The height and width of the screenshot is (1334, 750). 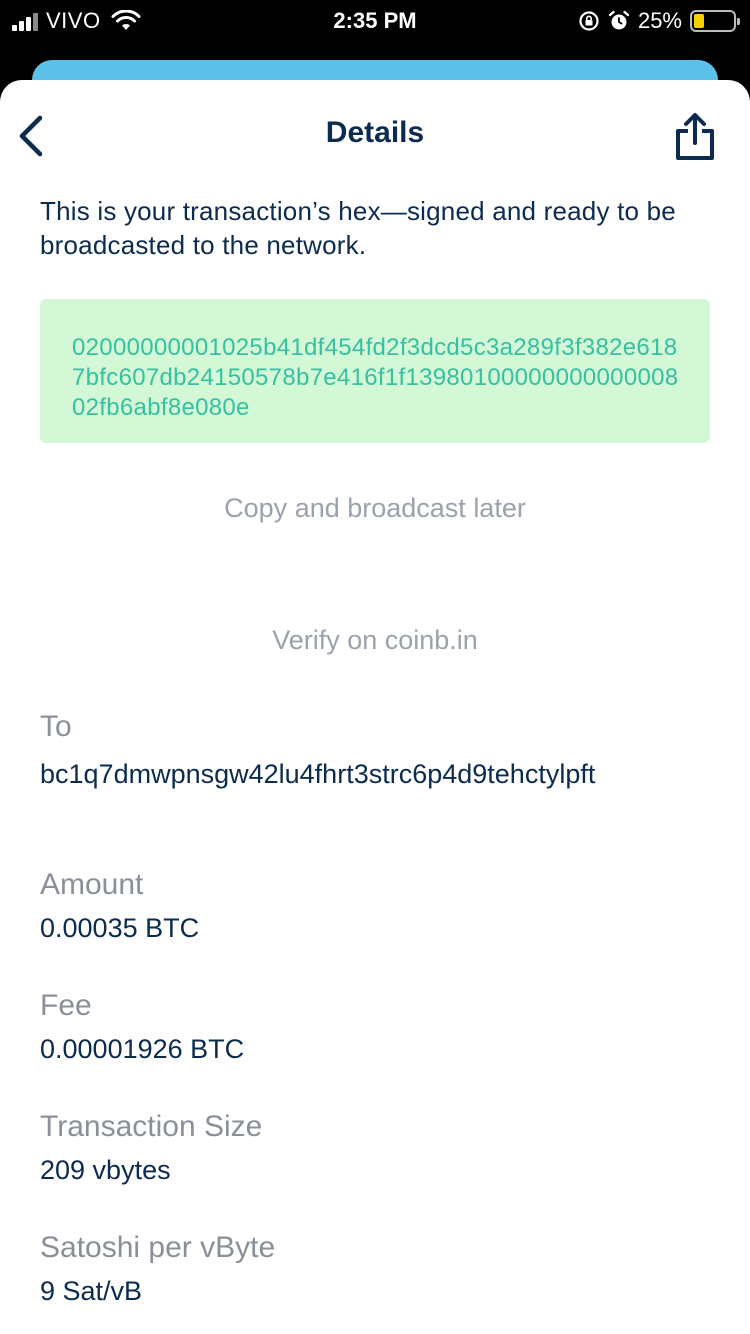 What do you see at coordinates (375, 132) in the screenshot?
I see `page-title: Details` at bounding box center [375, 132].